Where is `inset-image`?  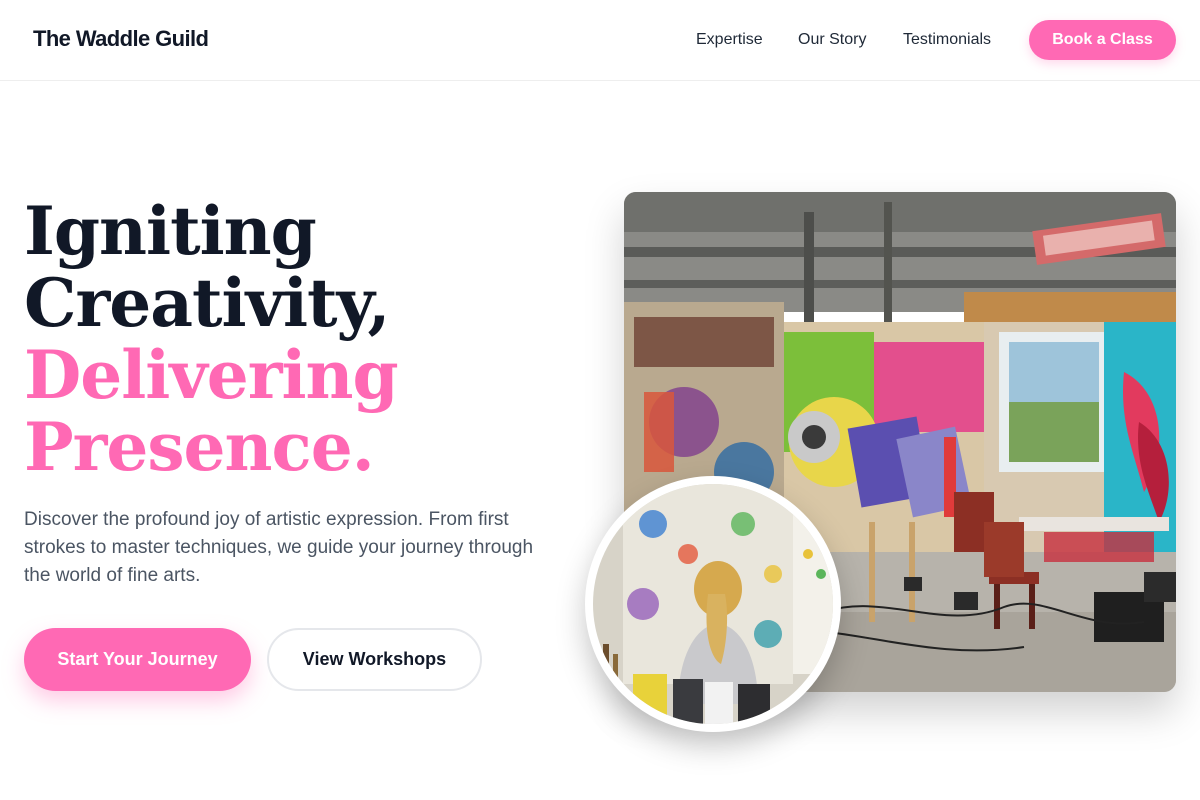
inset-image is located at coordinates (713, 604).